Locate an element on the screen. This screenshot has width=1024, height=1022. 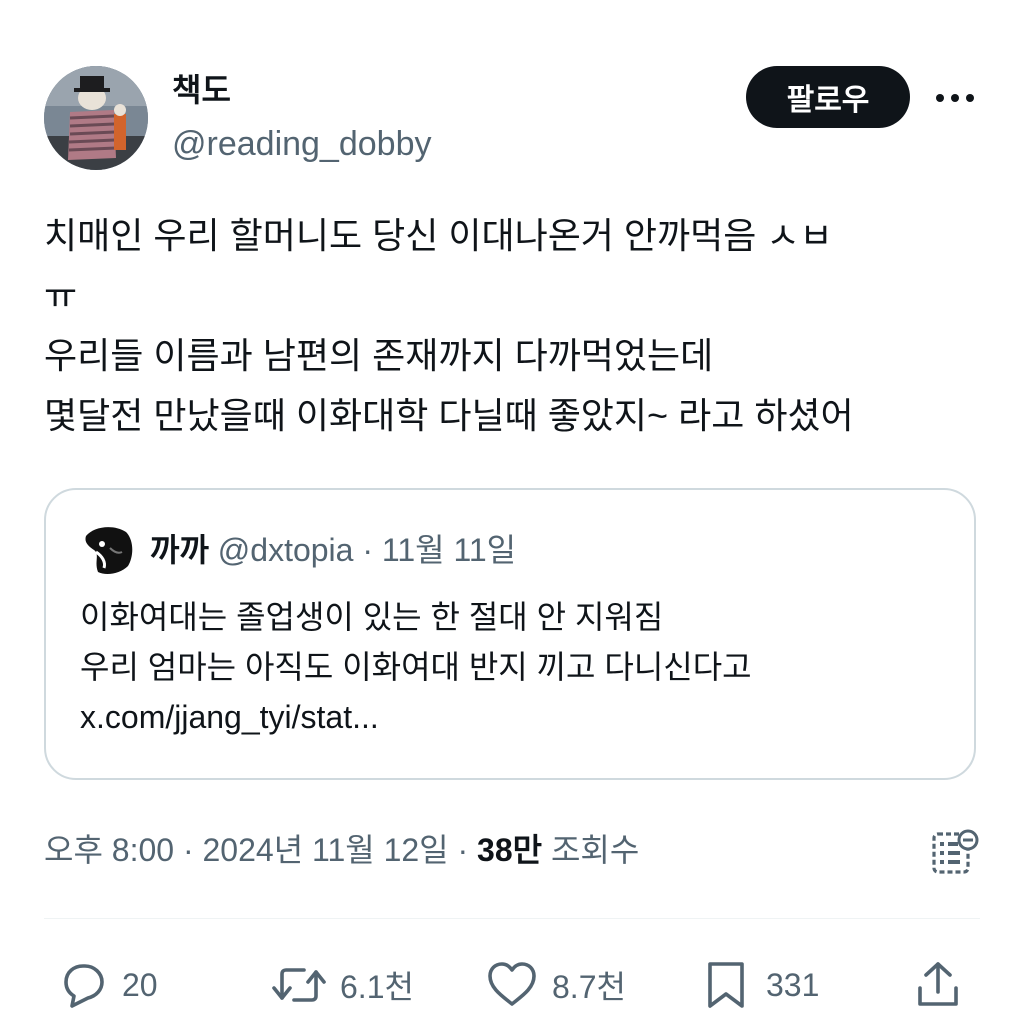
author-avatar is located at coordinates (96, 118).